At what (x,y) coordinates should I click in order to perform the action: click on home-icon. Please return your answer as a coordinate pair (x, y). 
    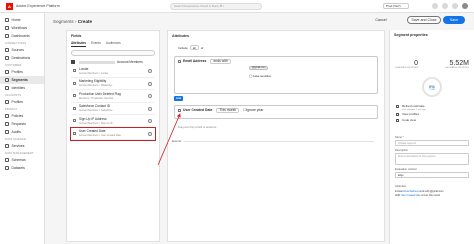
    Looking at the image, I should click on (7, 20).